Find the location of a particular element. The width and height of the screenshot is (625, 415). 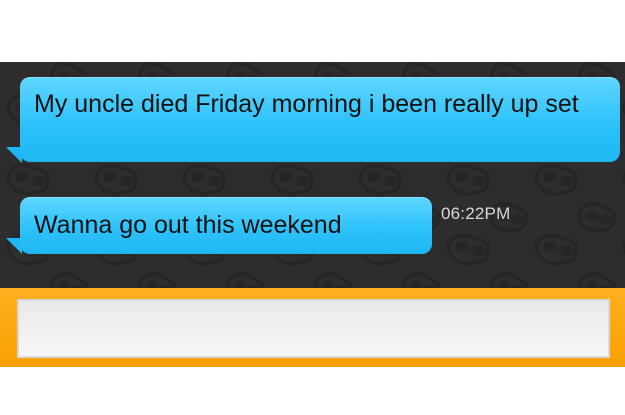

message-bubble: Wanna go out this weekend is located at coordinates (226, 225).